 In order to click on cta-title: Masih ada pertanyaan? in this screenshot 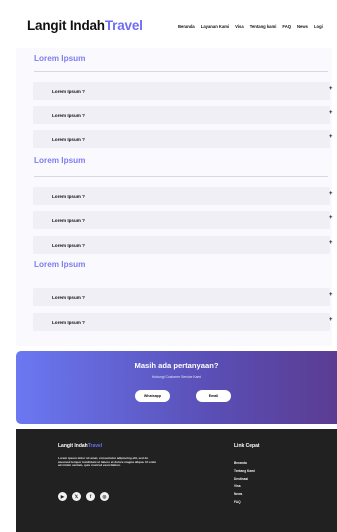, I will do `click(176, 365)`.